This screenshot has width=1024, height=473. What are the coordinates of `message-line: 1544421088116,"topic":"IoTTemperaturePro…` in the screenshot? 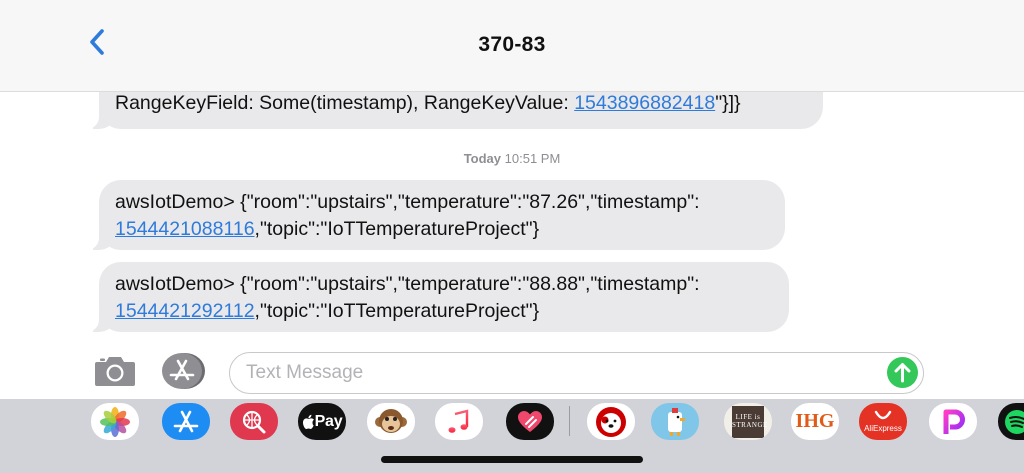 It's located at (442, 229).